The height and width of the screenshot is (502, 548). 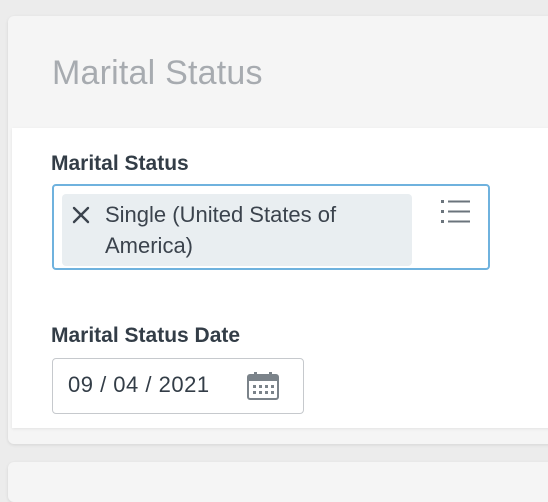 I want to click on close-icon, so click(x=81, y=215).